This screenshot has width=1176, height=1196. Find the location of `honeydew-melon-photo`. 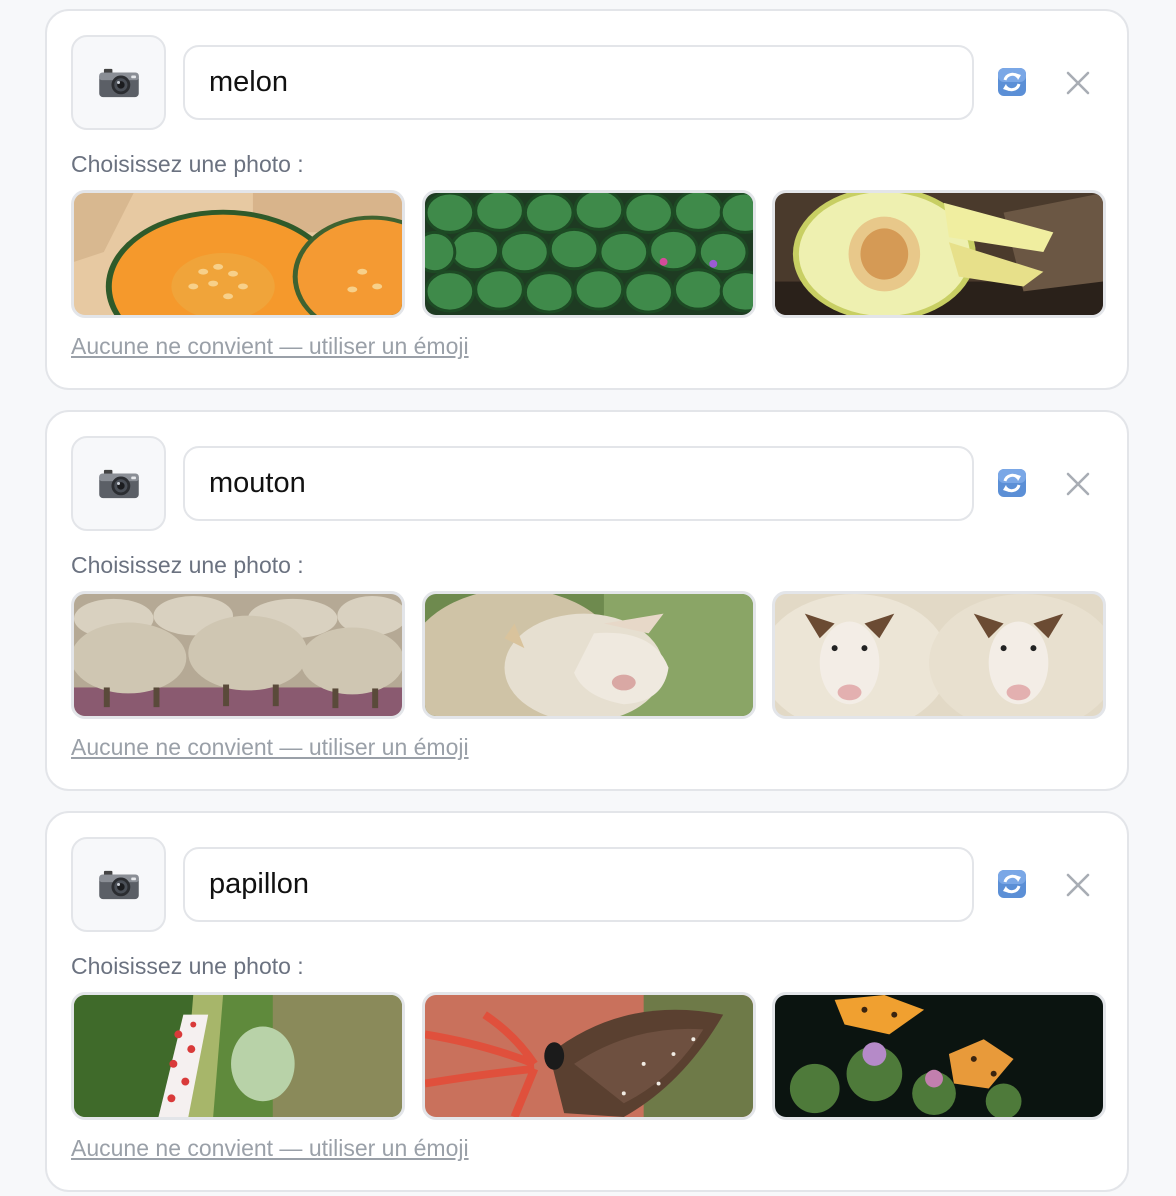

honeydew-melon-photo is located at coordinates (939, 254).